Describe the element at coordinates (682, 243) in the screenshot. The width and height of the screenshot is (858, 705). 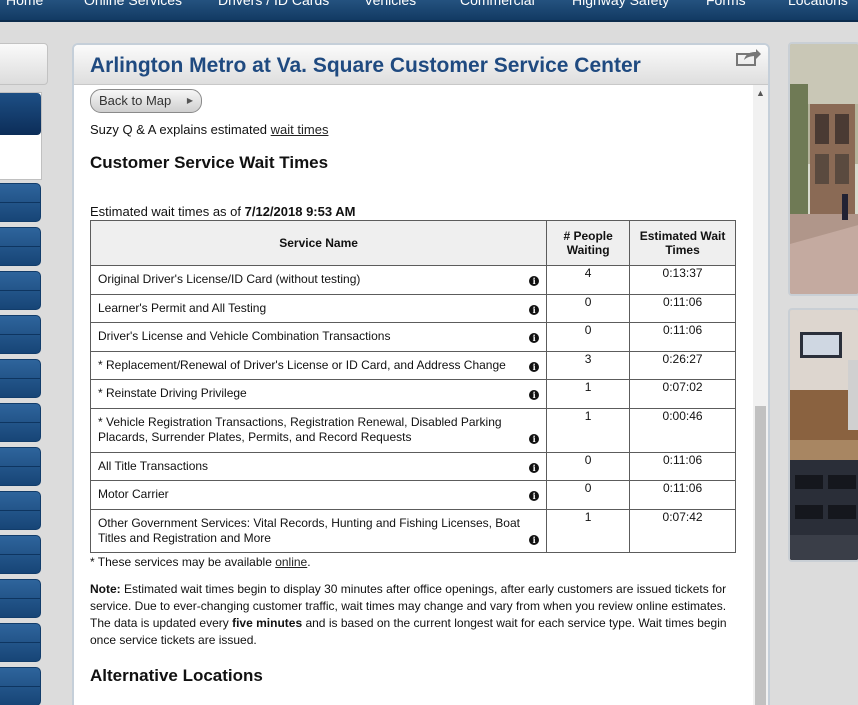
I see `column-header-wait: Estimated Wait Times` at that location.